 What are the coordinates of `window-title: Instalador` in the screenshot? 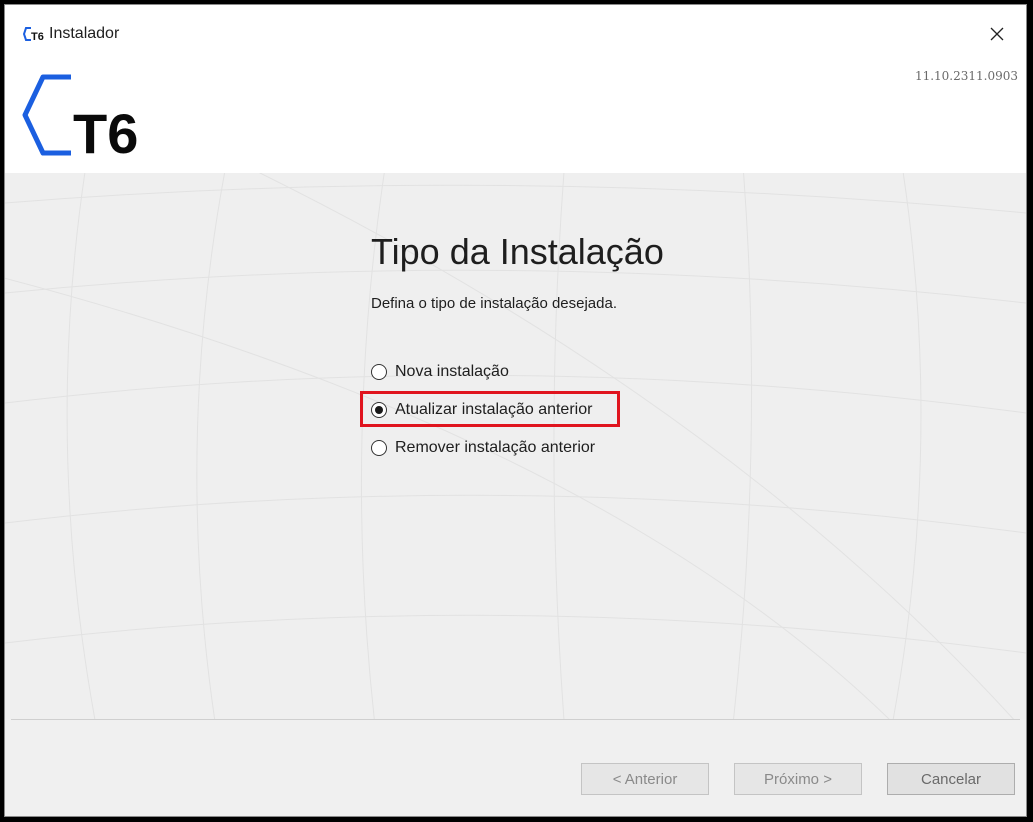 It's located at (84, 33).